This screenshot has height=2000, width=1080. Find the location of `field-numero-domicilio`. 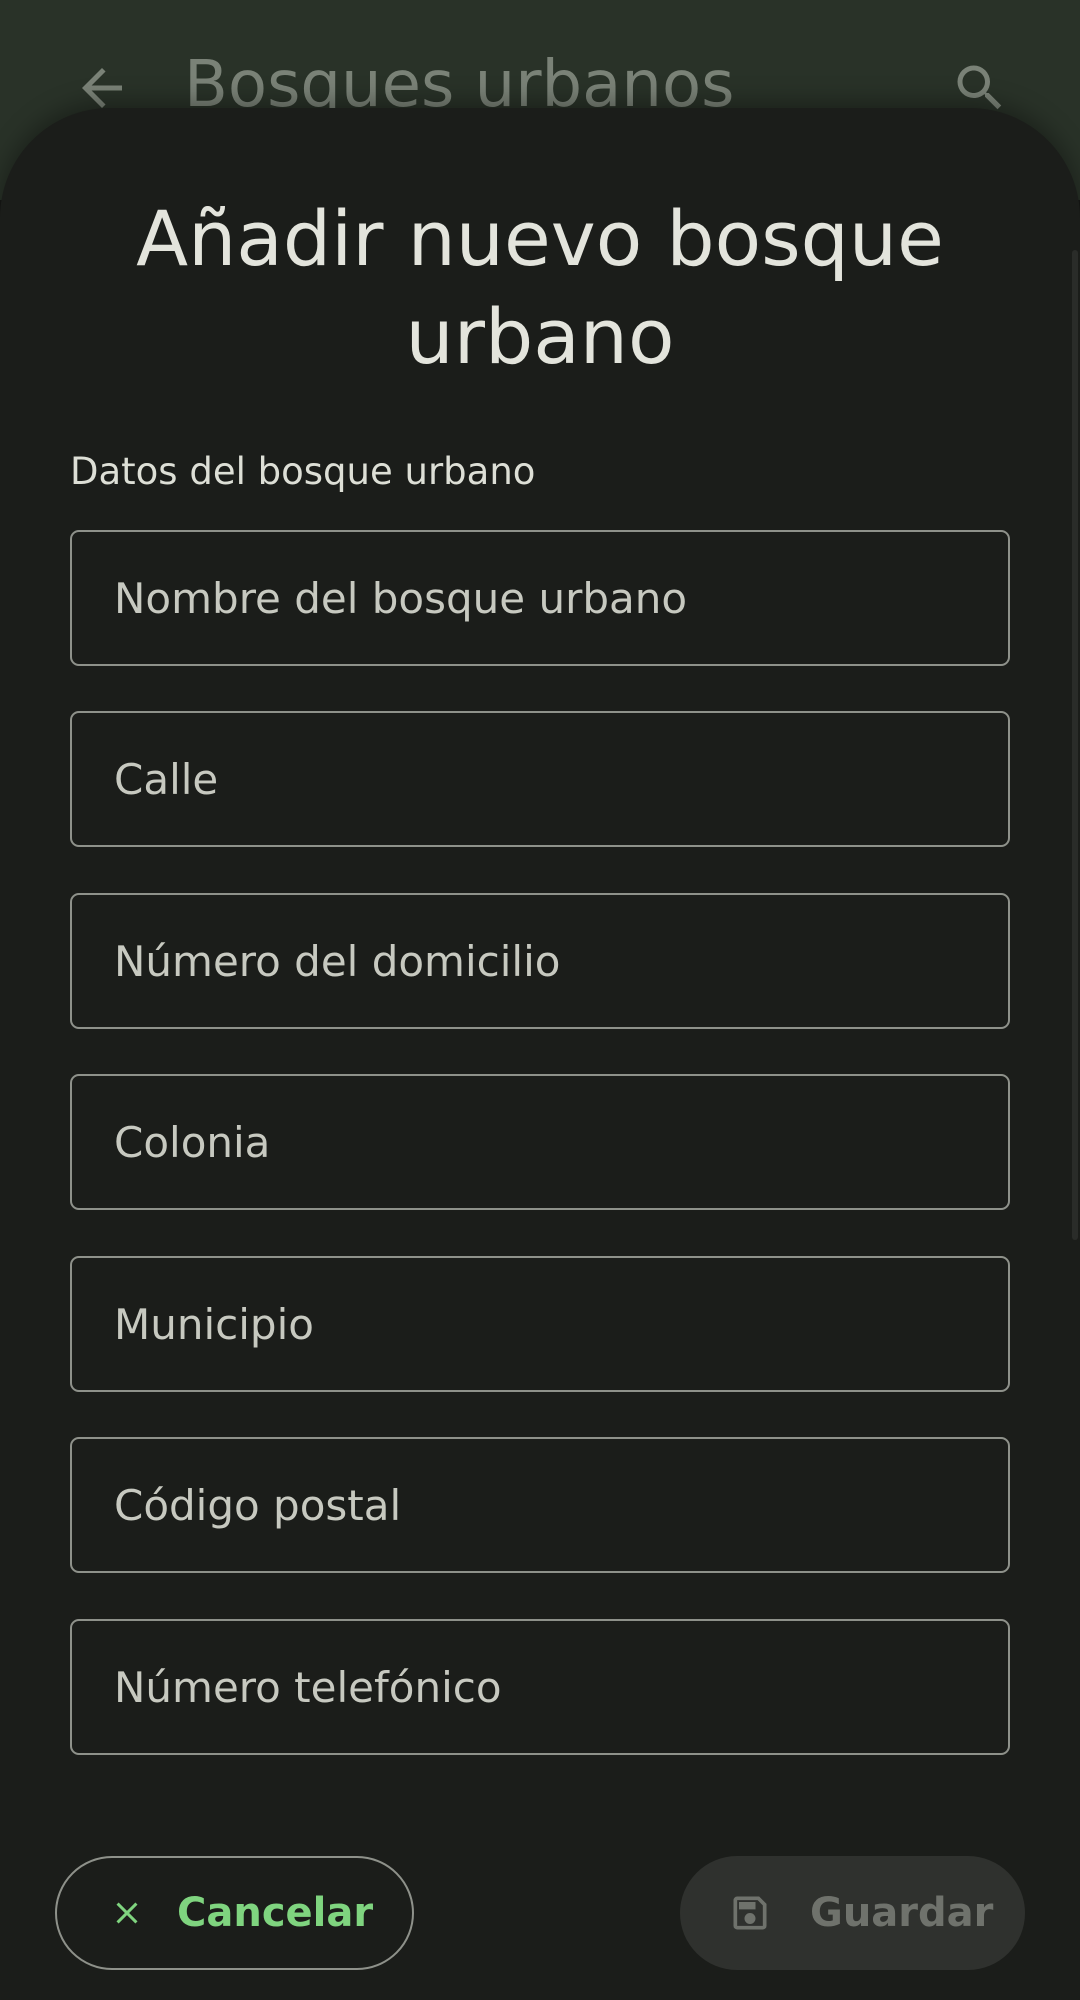

field-numero-domicilio is located at coordinates (540, 961).